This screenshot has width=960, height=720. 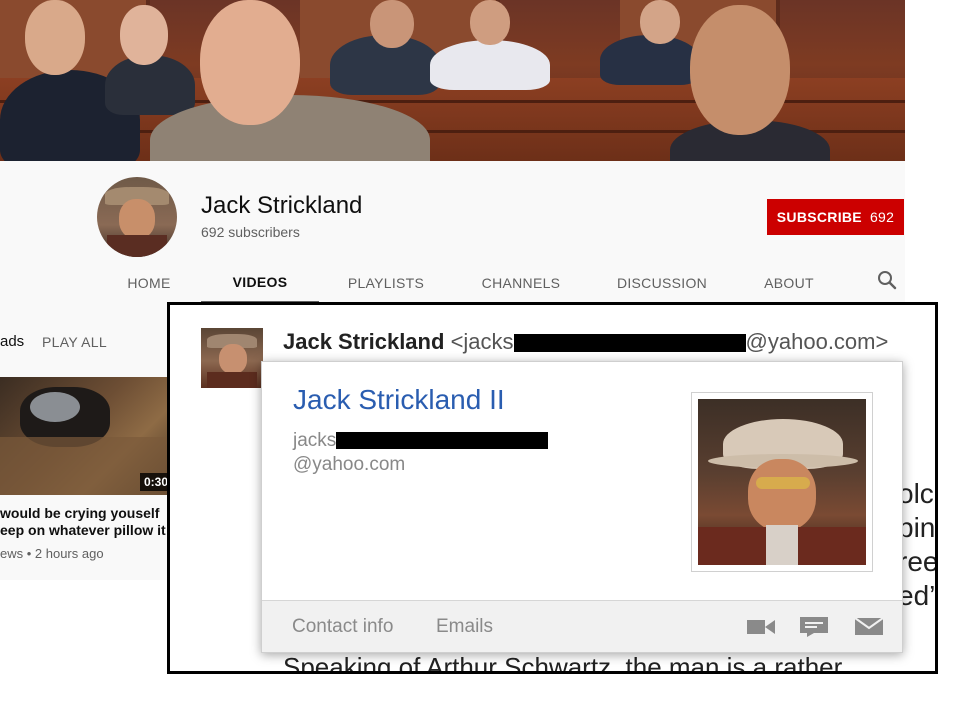 What do you see at coordinates (869, 628) in the screenshot?
I see `mail-icon` at bounding box center [869, 628].